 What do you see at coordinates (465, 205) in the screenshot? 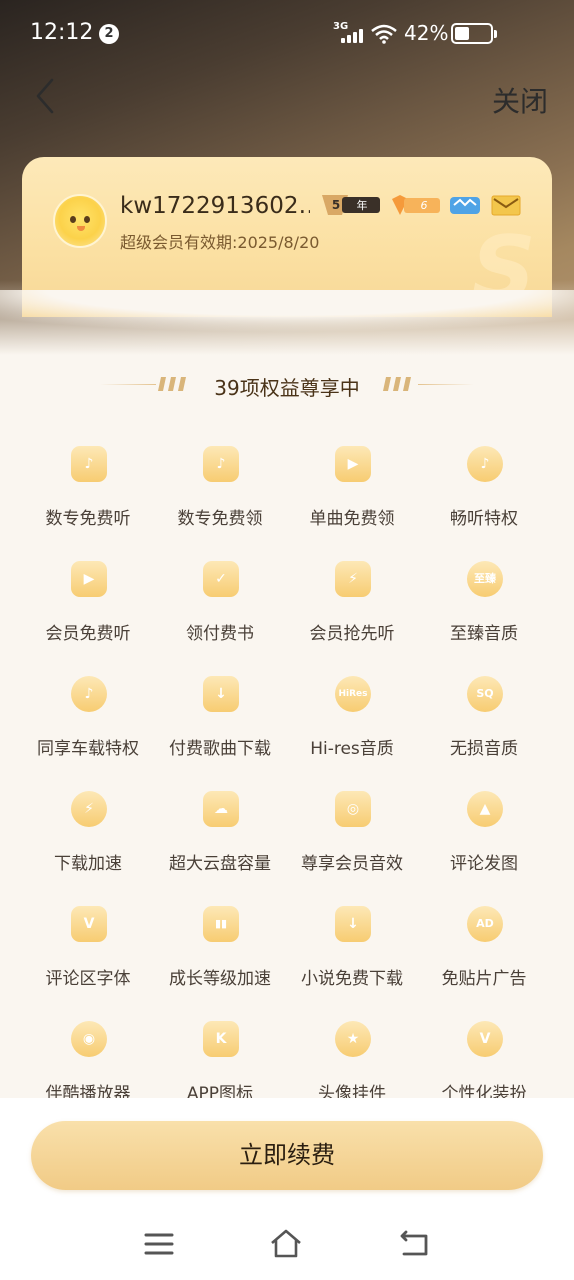
I see `blue-crown-badge-icon` at bounding box center [465, 205].